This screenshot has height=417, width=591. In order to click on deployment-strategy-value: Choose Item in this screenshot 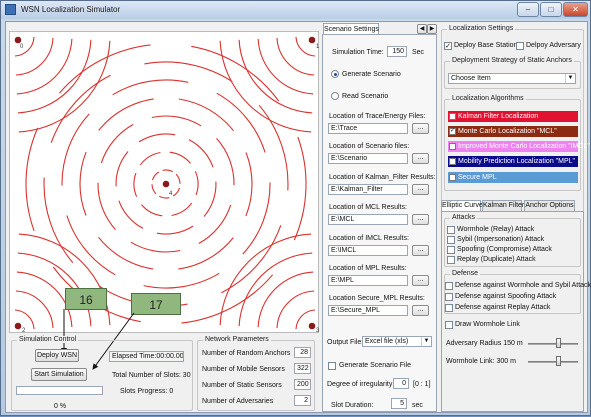, I will do `click(471, 78)`.